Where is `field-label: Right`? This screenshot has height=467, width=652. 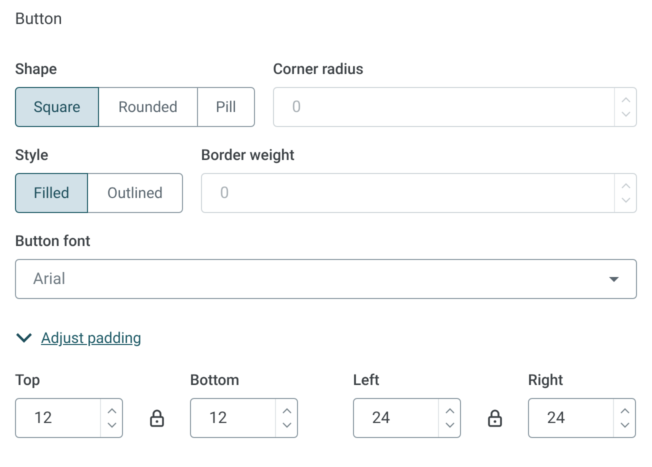
field-label: Right is located at coordinates (546, 380).